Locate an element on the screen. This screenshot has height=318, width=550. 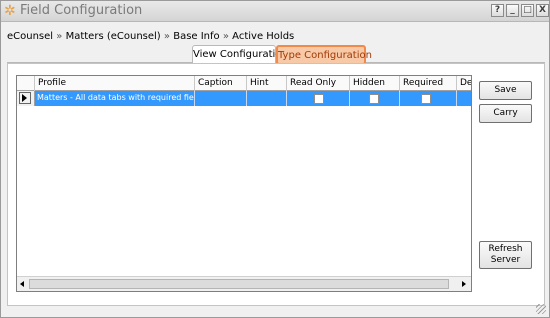
hidden-checkbox is located at coordinates (374, 99).